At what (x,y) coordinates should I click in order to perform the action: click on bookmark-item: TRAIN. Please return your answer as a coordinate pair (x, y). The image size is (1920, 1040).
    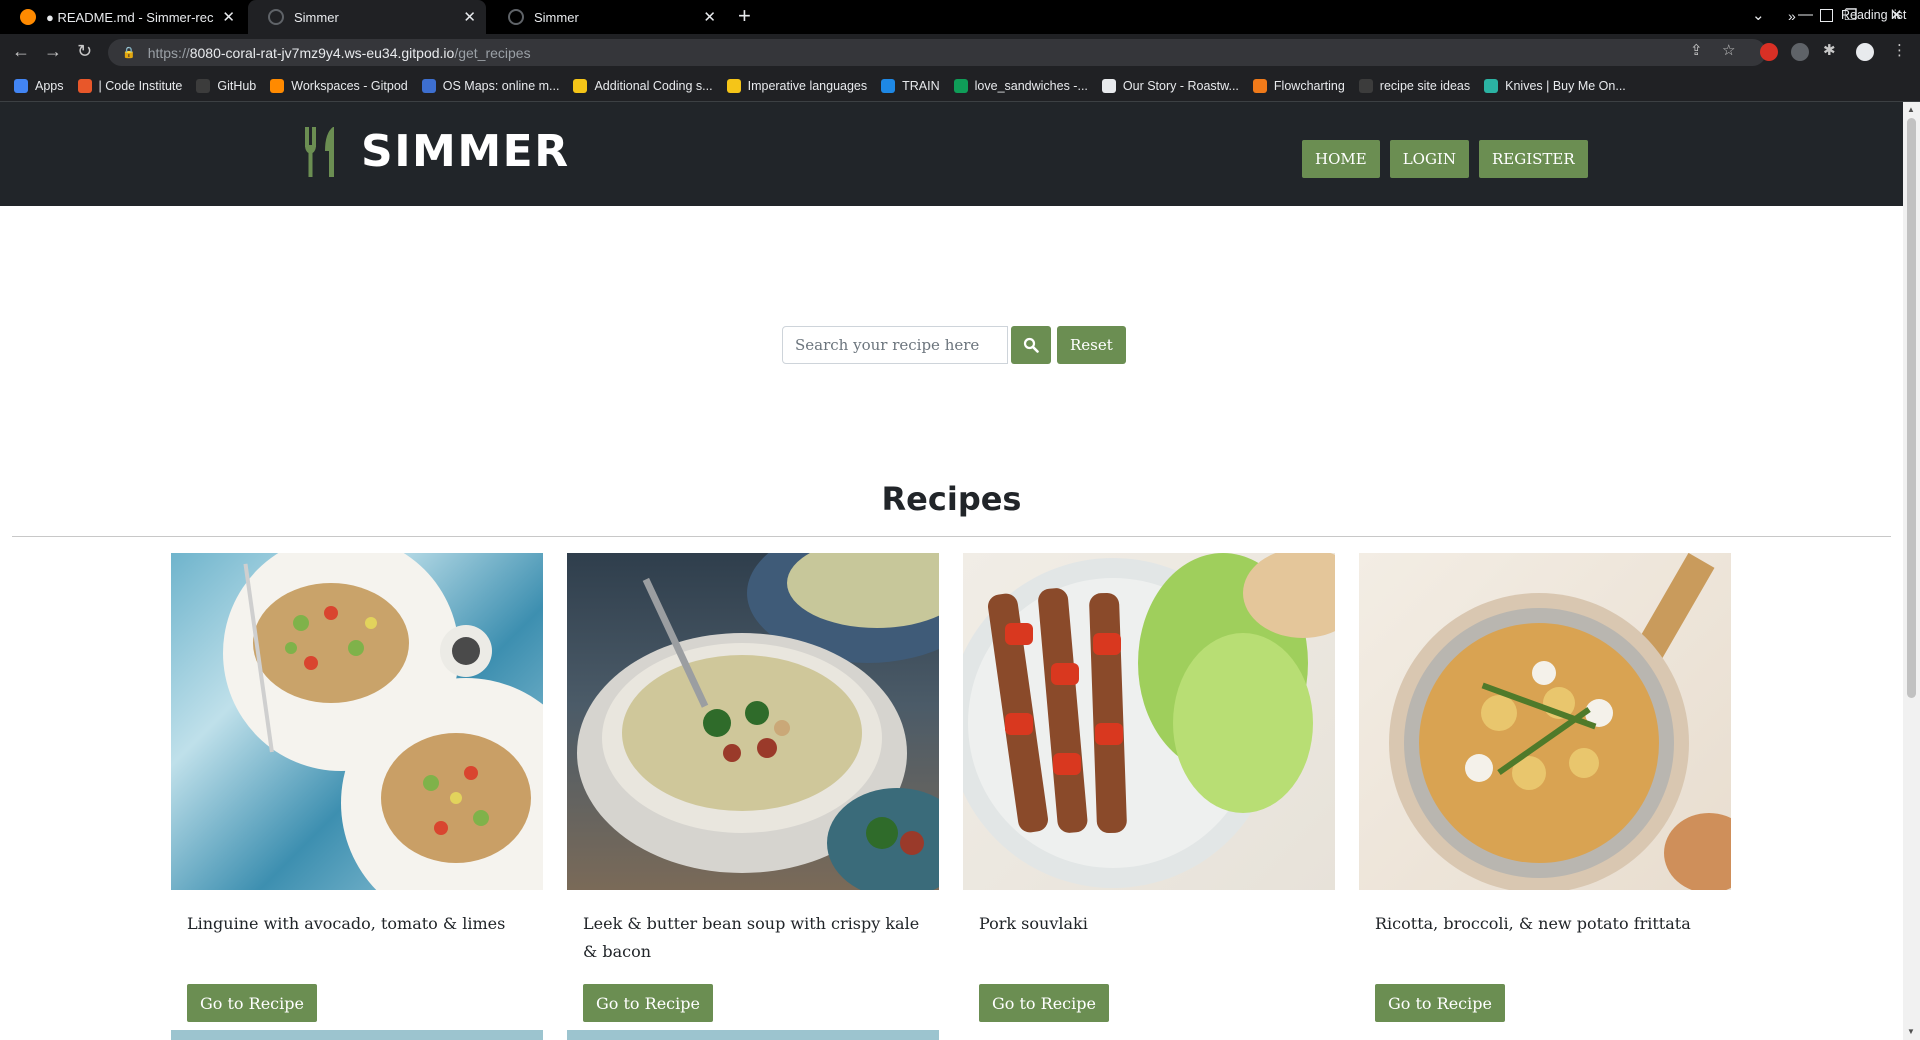
    Looking at the image, I should click on (910, 85).